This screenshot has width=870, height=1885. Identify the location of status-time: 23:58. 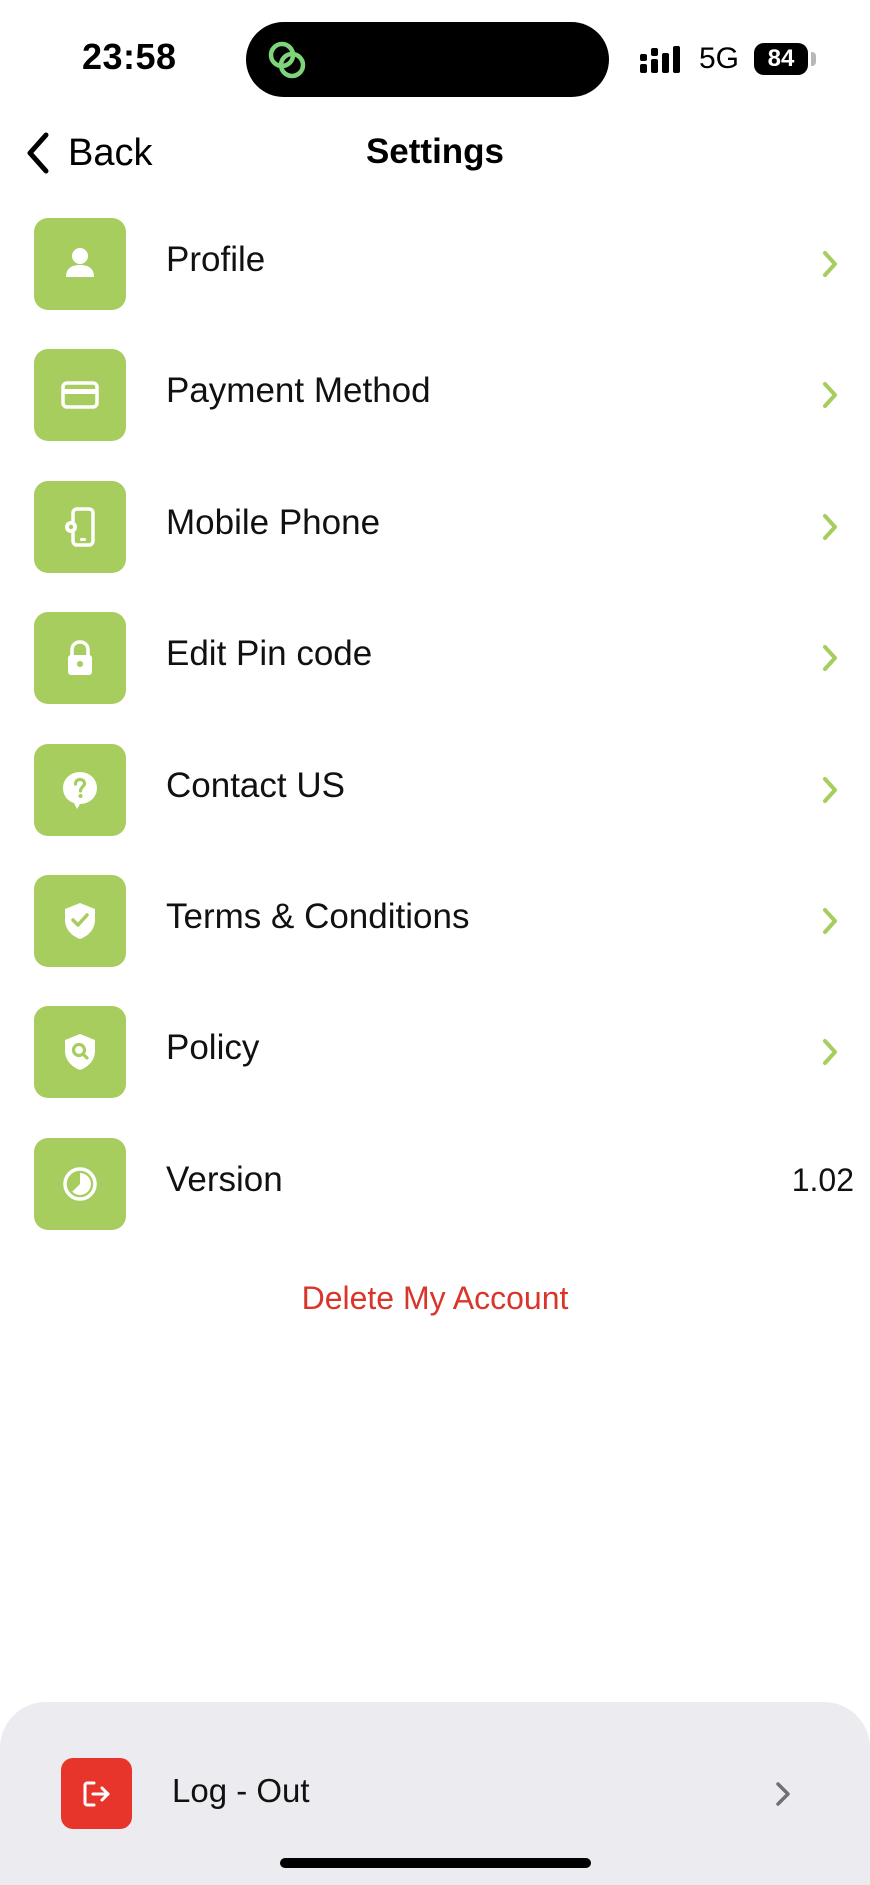
(129, 56).